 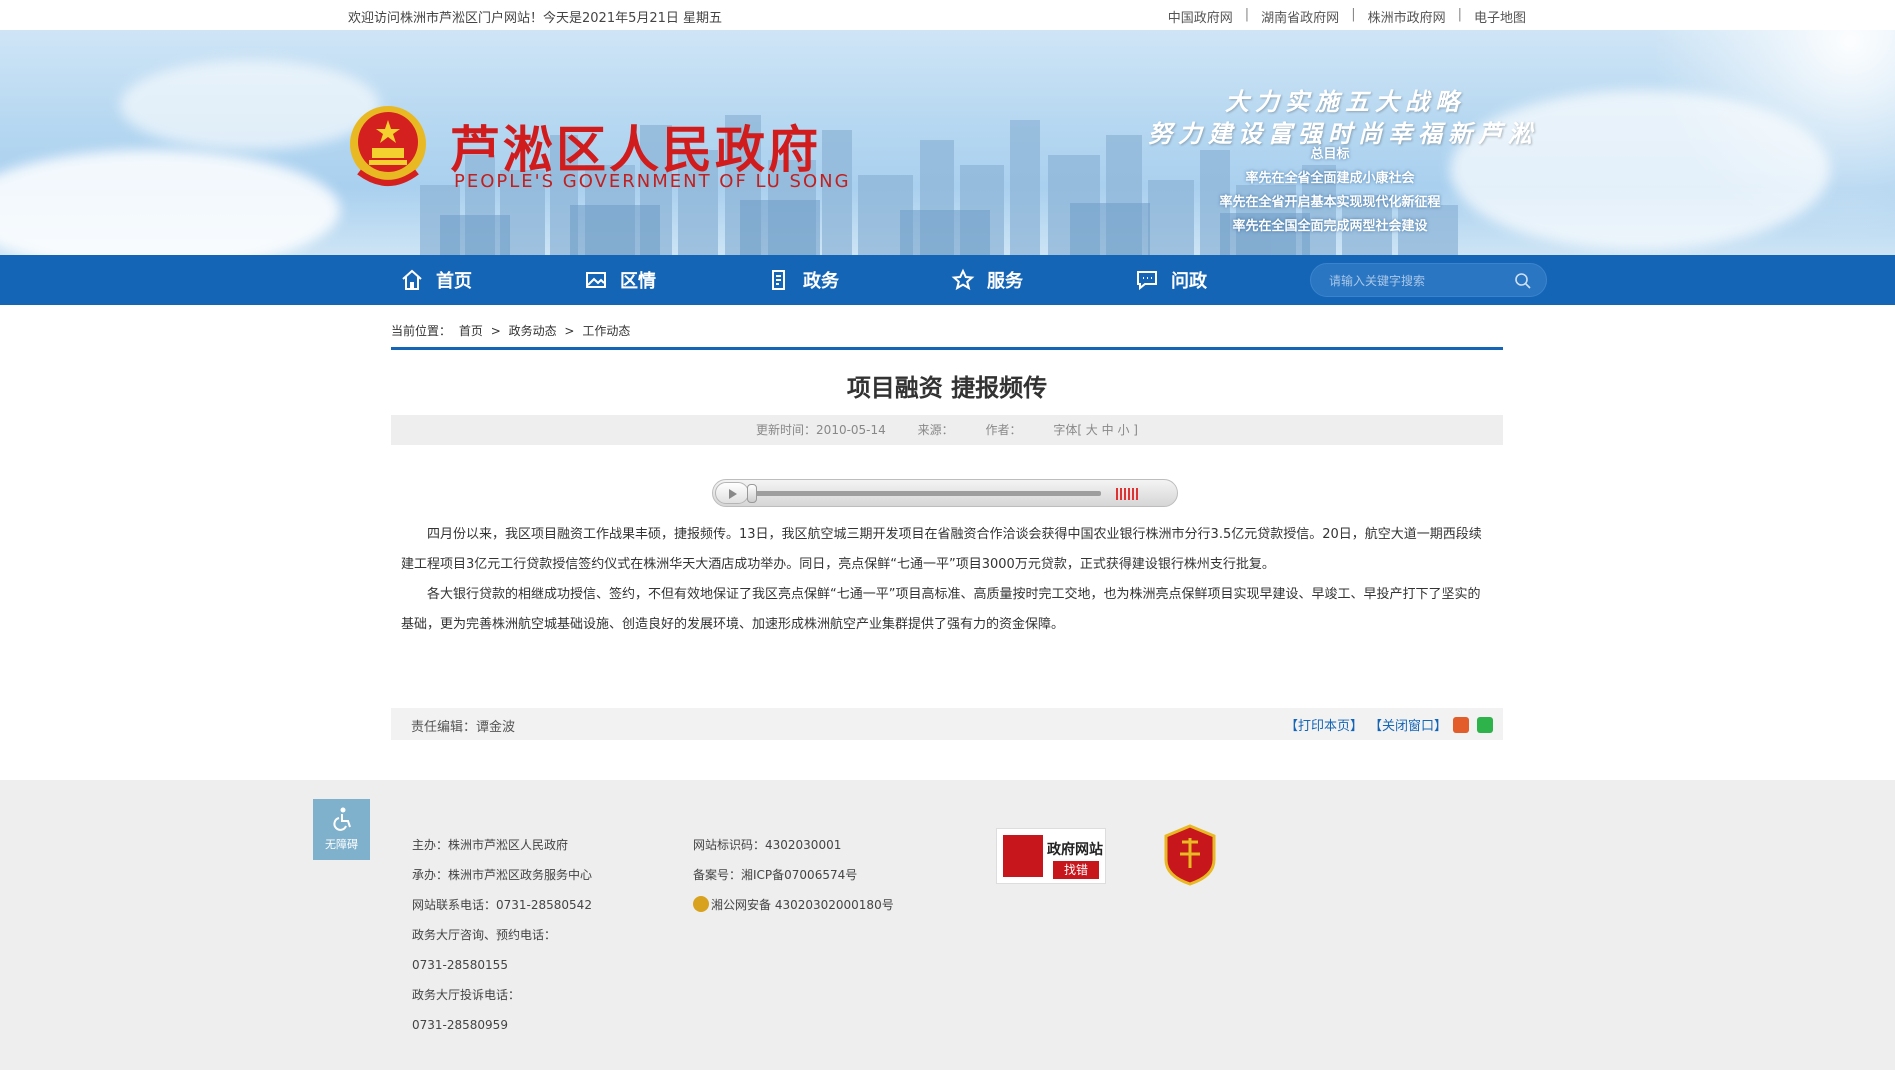 I want to click on article-source: 来源：, so click(x=935, y=430).